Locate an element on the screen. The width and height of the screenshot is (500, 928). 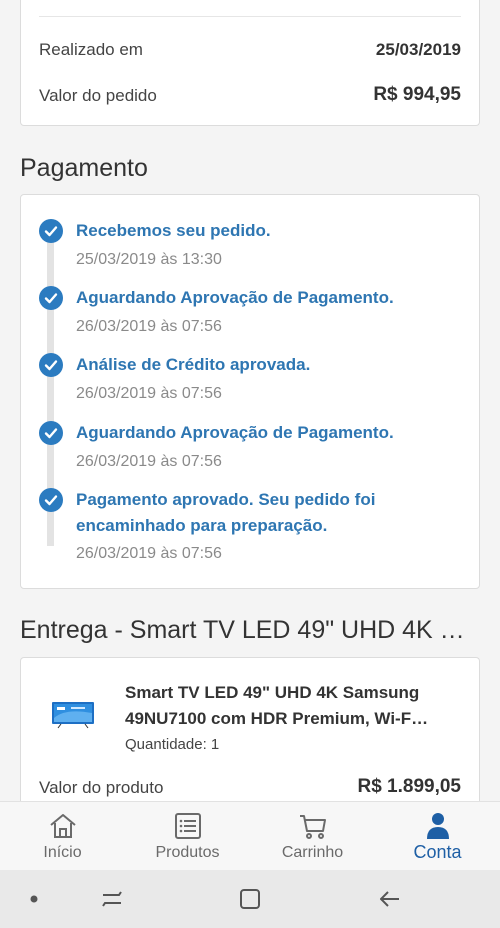
order-date-label: Realizado em is located at coordinates (91, 49).